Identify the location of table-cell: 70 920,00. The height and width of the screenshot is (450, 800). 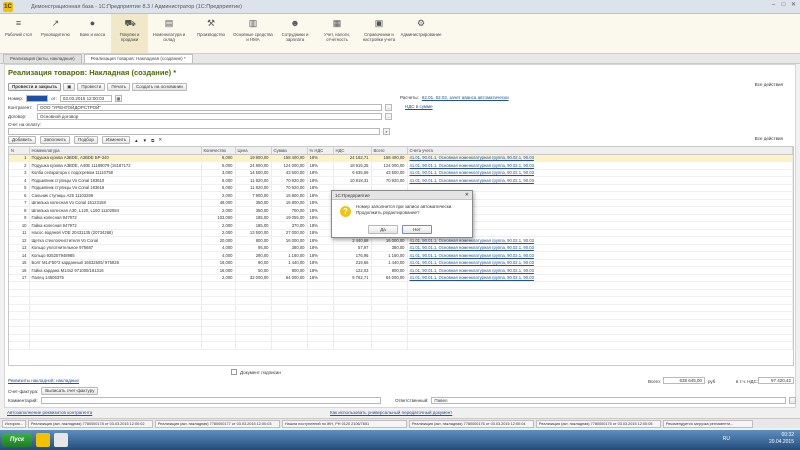
(289, 180).